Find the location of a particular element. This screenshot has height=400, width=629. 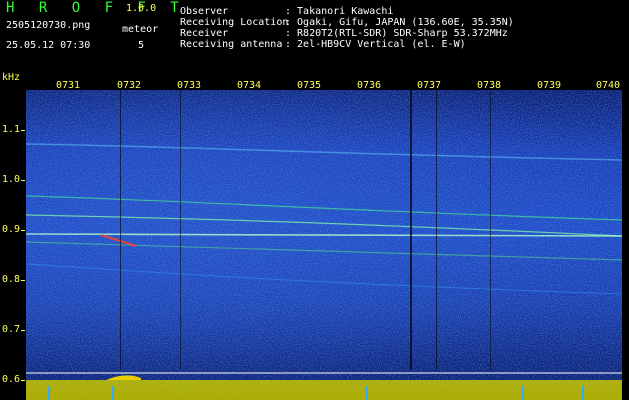

y-tick-label: 0.7 is located at coordinates (10, 329).